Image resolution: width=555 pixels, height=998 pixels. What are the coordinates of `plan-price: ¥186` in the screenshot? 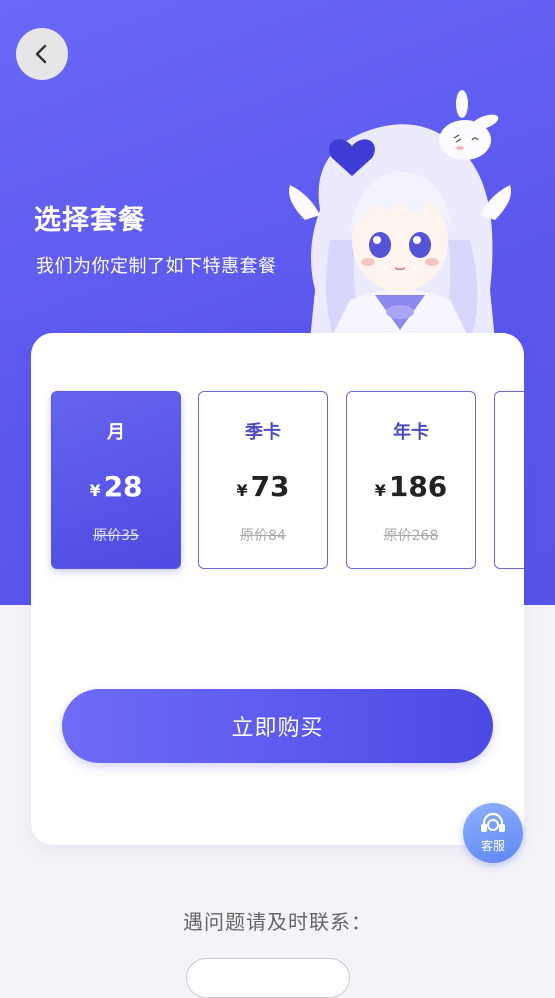 It's located at (411, 486).